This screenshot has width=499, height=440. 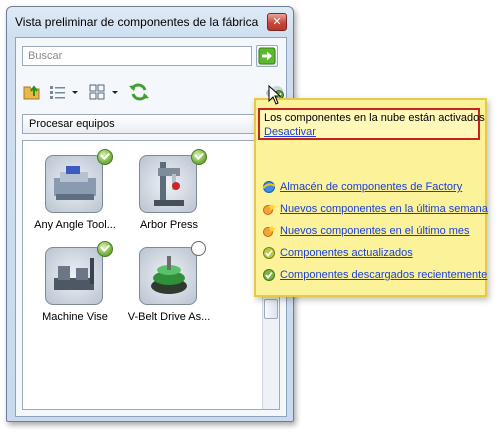 What do you see at coordinates (277, 22) in the screenshot?
I see `close-button: ✕` at bounding box center [277, 22].